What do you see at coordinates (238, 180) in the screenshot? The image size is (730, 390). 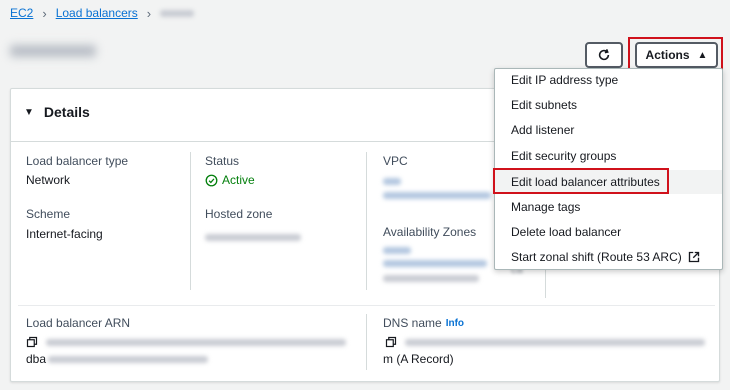 I see `status-text: Active` at bounding box center [238, 180].